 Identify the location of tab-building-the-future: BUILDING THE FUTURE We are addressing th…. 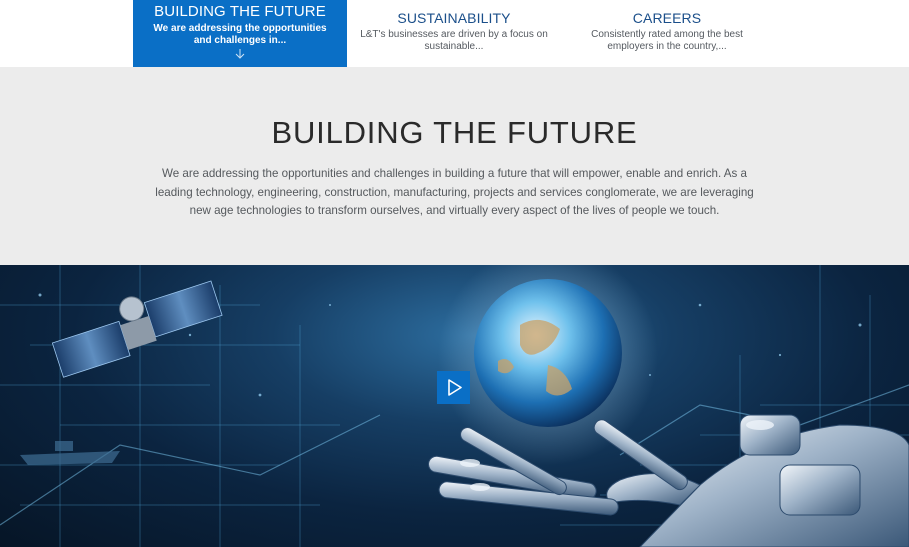
(240, 33).